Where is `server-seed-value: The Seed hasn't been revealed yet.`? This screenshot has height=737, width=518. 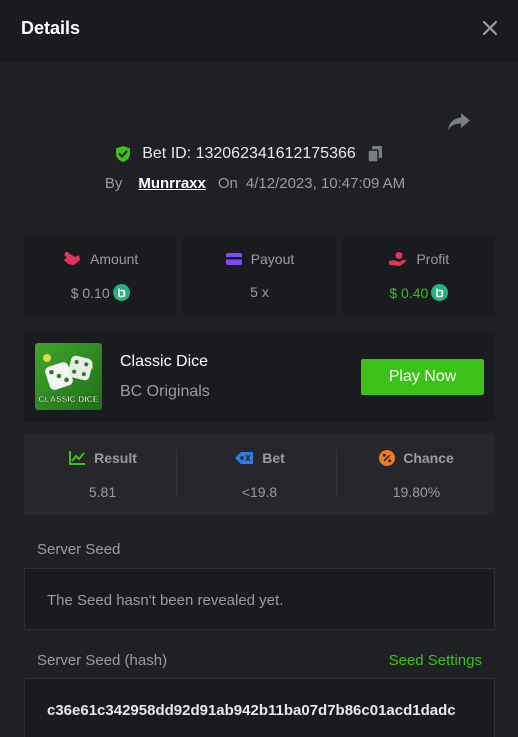 server-seed-value: The Seed hasn't been revealed yet. is located at coordinates (165, 600).